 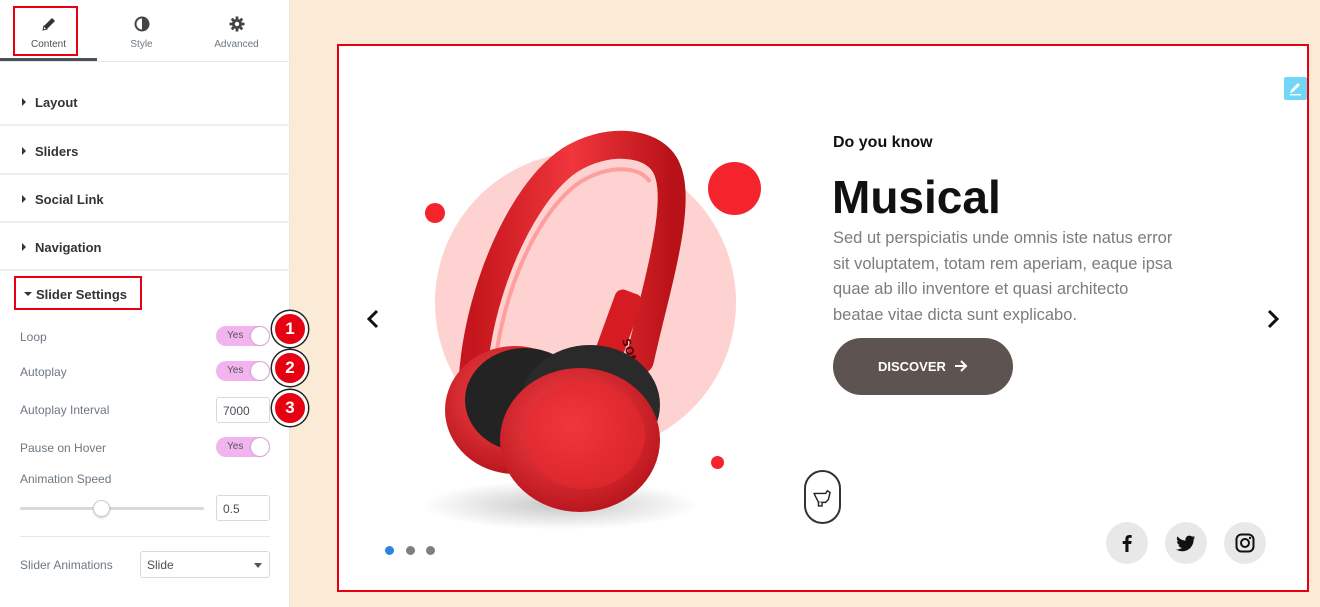 I want to click on select-value: Slide, so click(x=160, y=565).